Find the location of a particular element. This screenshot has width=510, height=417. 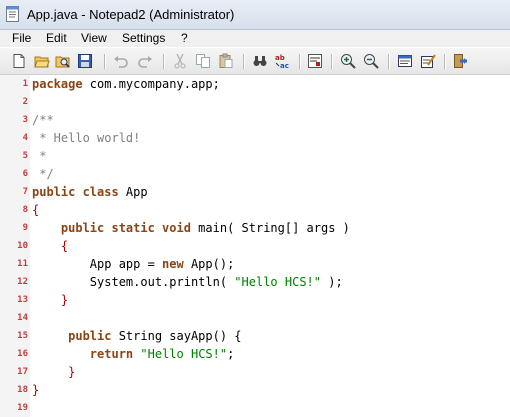

line-number: 1 is located at coordinates (25, 84).